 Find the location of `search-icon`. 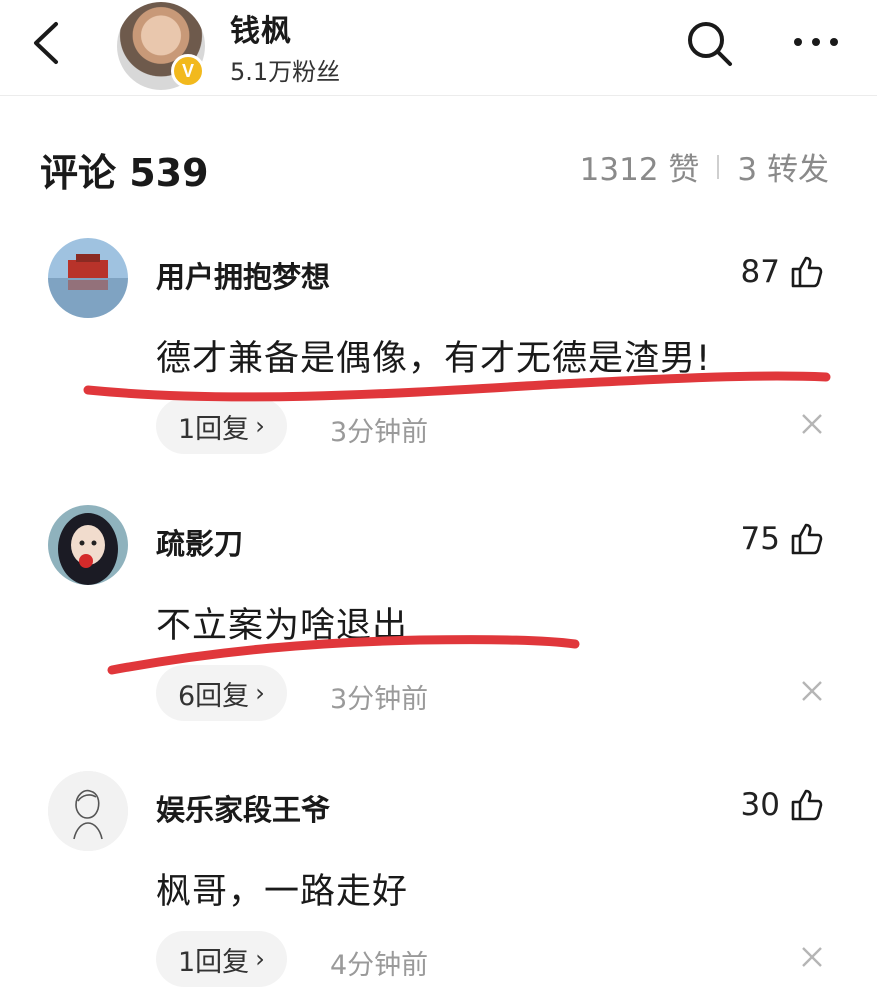

search-icon is located at coordinates (710, 44).